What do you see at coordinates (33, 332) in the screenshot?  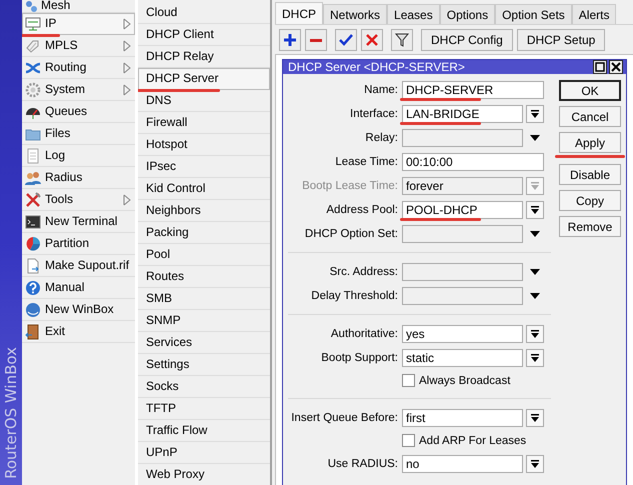 I see `door-icon` at bounding box center [33, 332].